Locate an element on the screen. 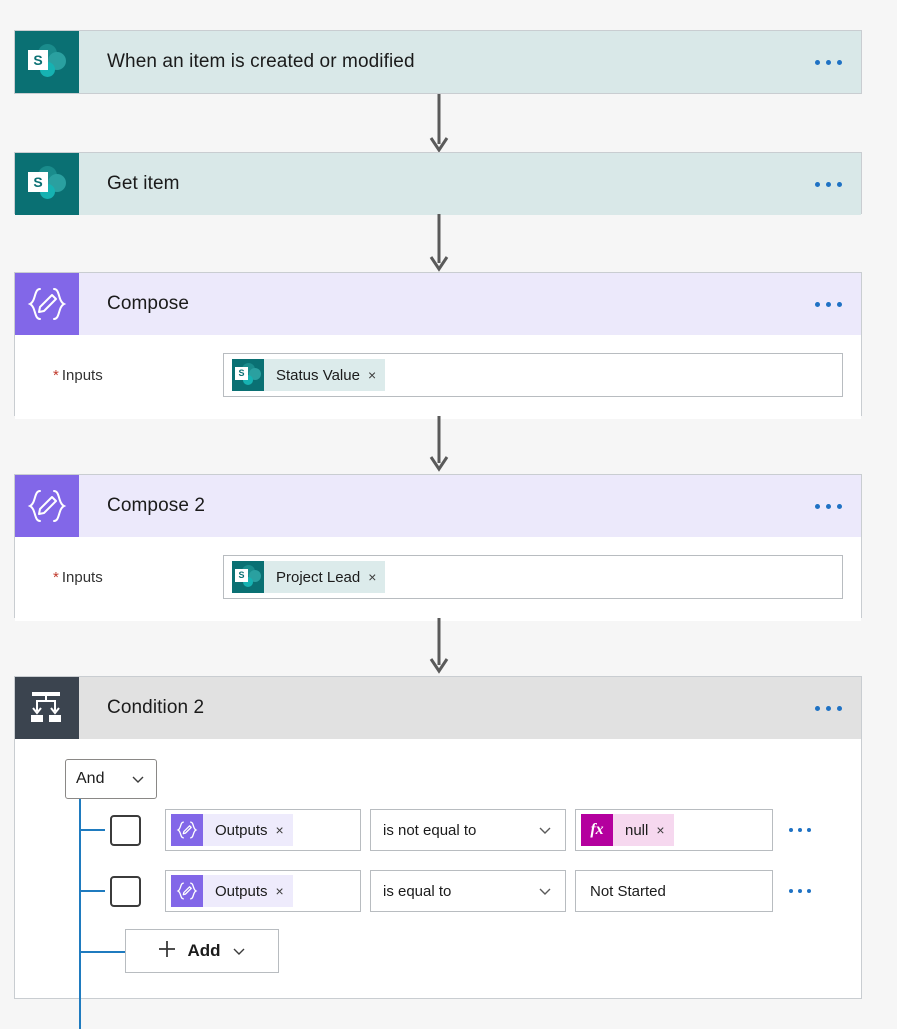 This screenshot has height=1029, width=897. node-header: Compose 2 is located at coordinates (438, 506).